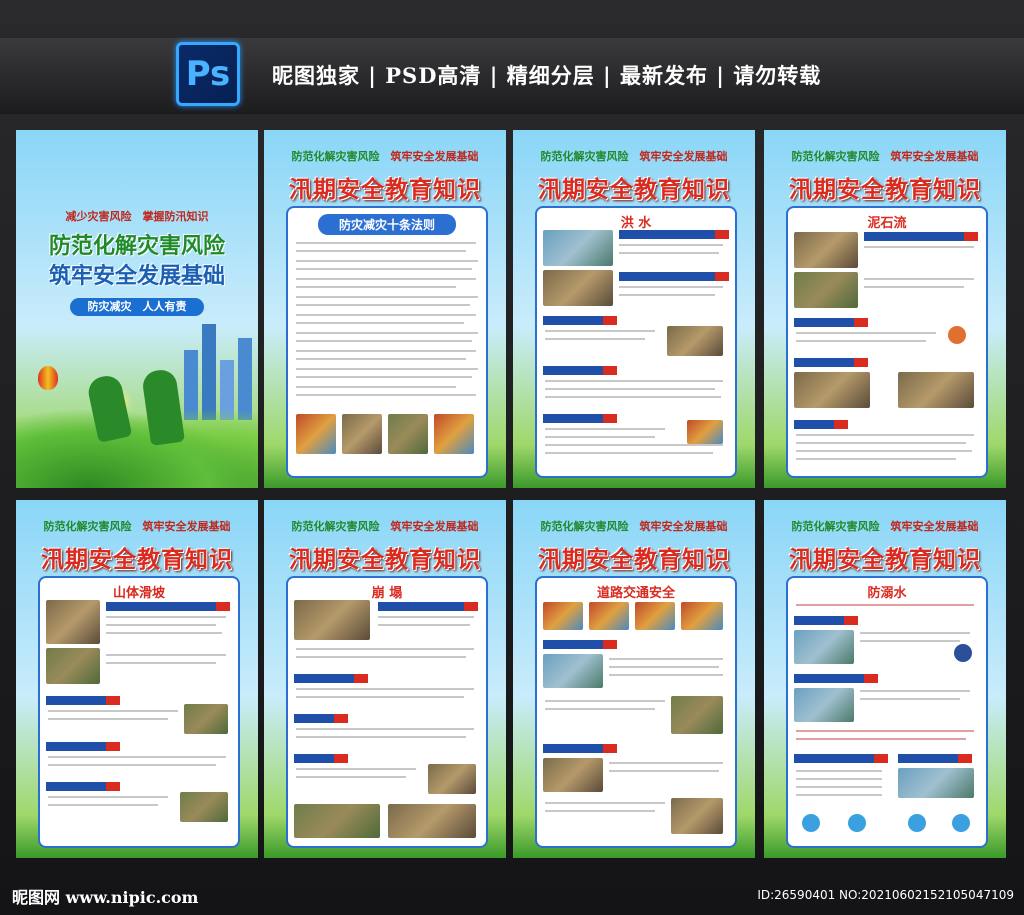  I want to click on content-panel: 泥石流, so click(887, 342).